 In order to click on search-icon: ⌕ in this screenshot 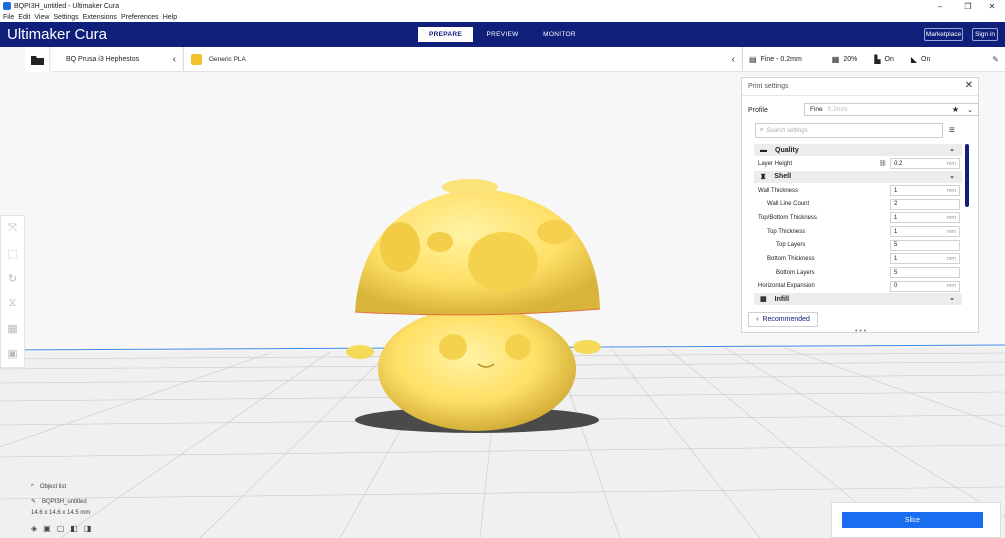, I will do `click(762, 130)`.